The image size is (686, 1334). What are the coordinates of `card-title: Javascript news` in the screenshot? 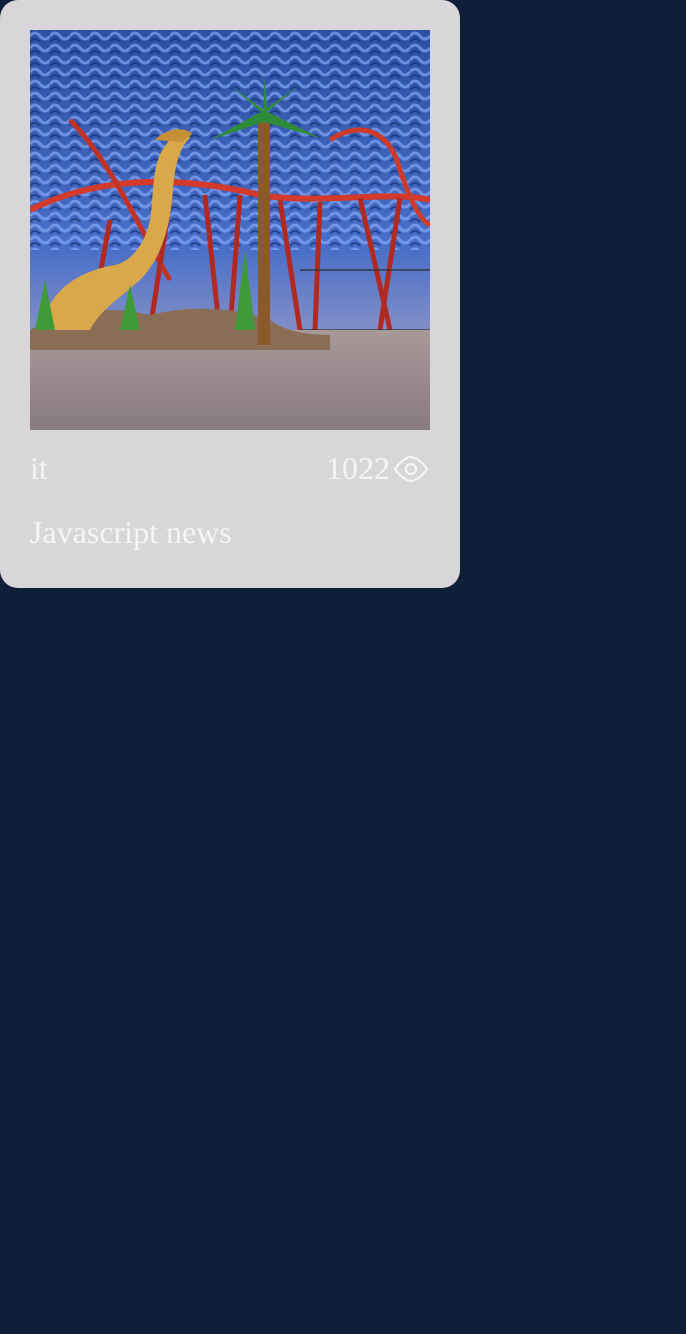 It's located at (131, 532).